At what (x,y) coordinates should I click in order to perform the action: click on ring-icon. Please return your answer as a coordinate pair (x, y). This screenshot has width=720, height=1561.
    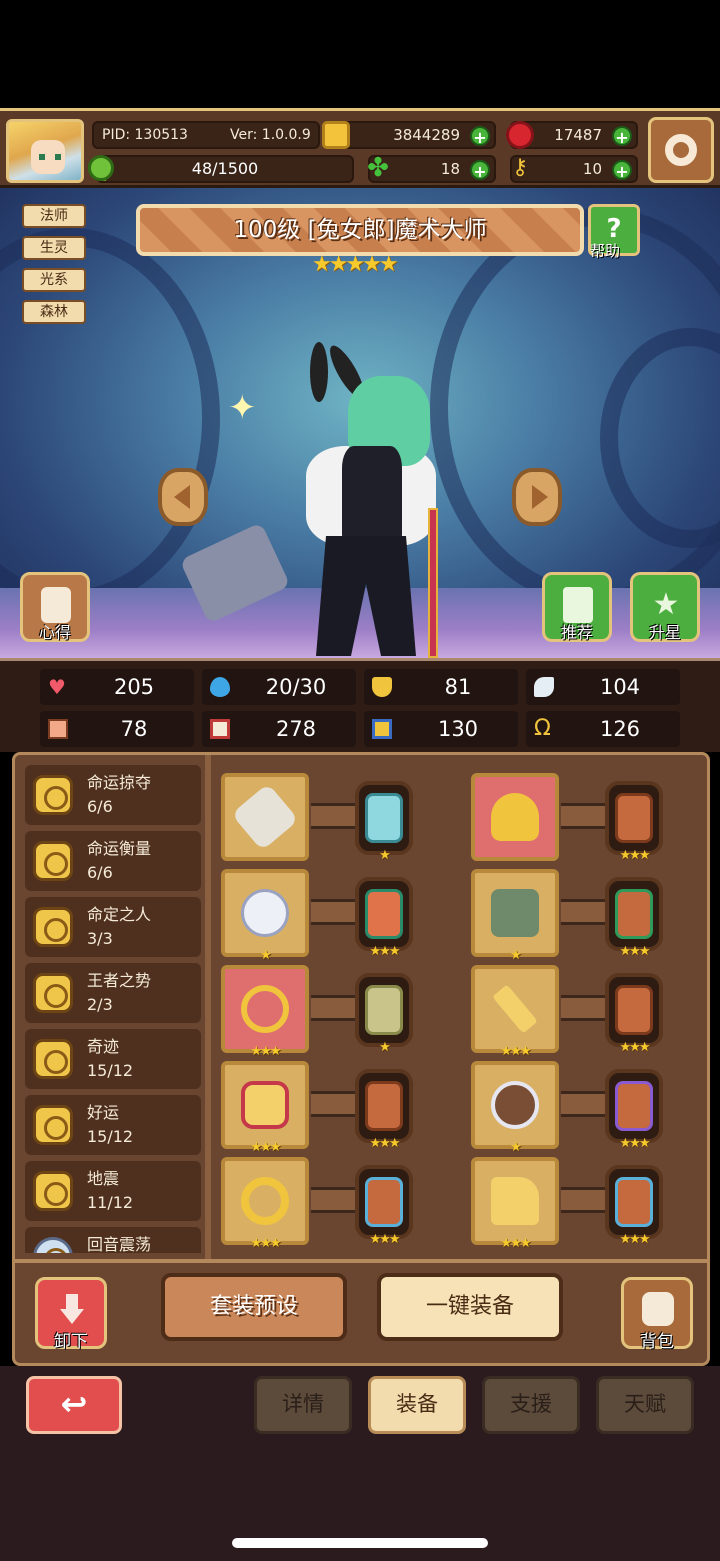
    Looking at the image, I should click on (53, 795).